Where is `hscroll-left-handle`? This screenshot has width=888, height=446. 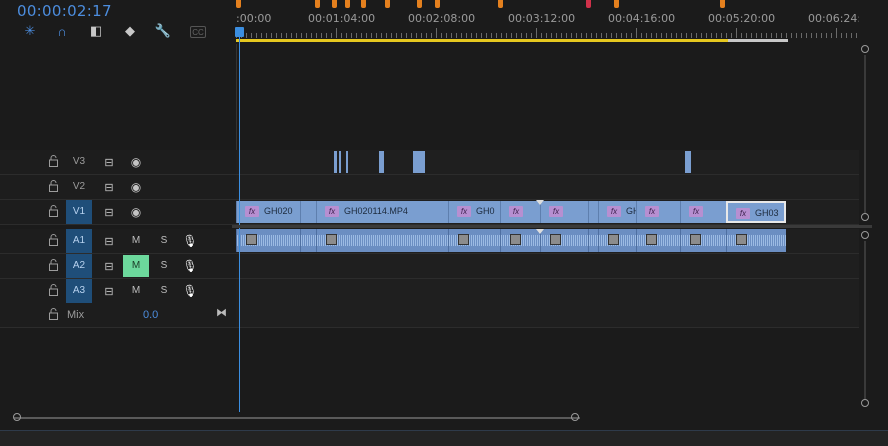 hscroll-left-handle is located at coordinates (17, 417).